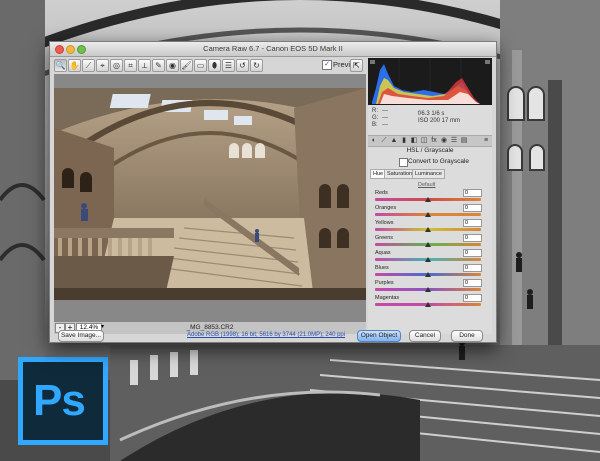 This screenshot has height=461, width=600. What do you see at coordinates (431, 114) in the screenshot?
I see `exposure-readout: f/6.3 1/6 s` at bounding box center [431, 114].